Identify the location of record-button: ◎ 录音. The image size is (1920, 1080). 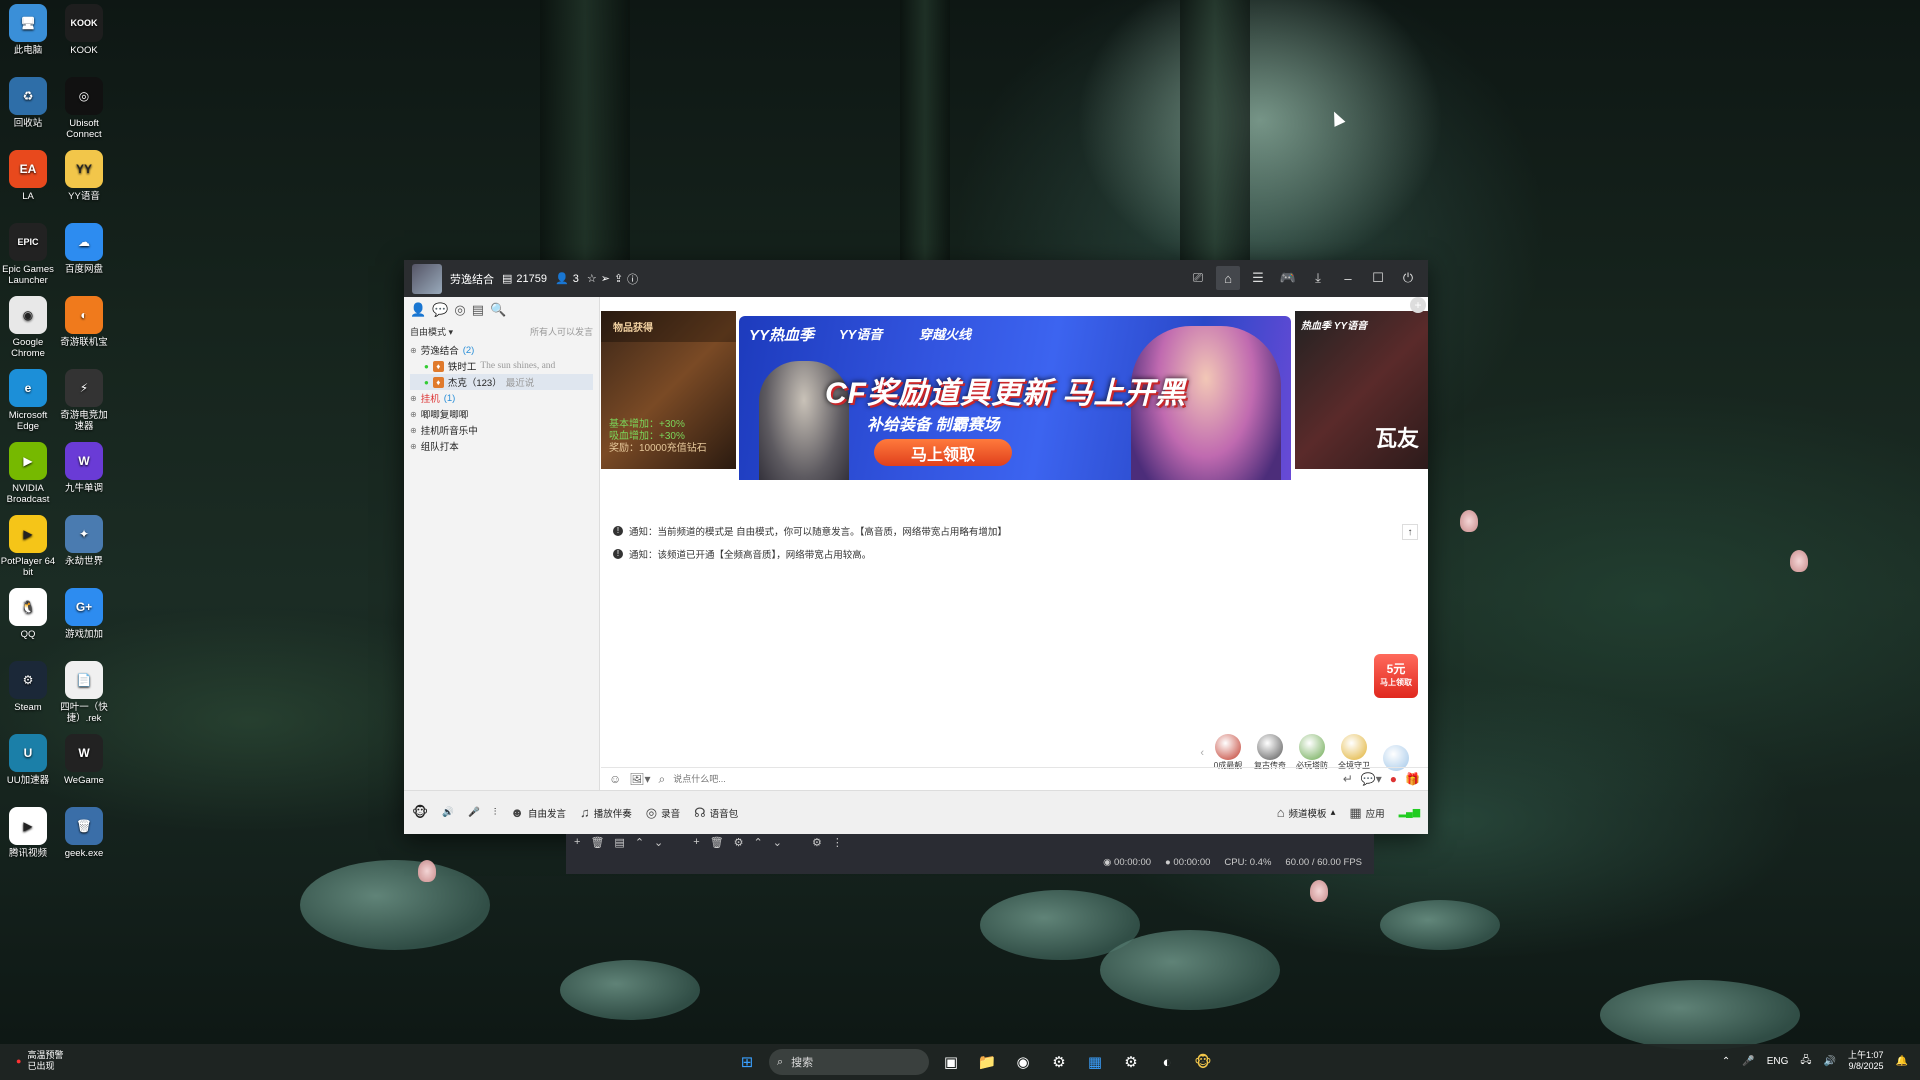
(663, 813).